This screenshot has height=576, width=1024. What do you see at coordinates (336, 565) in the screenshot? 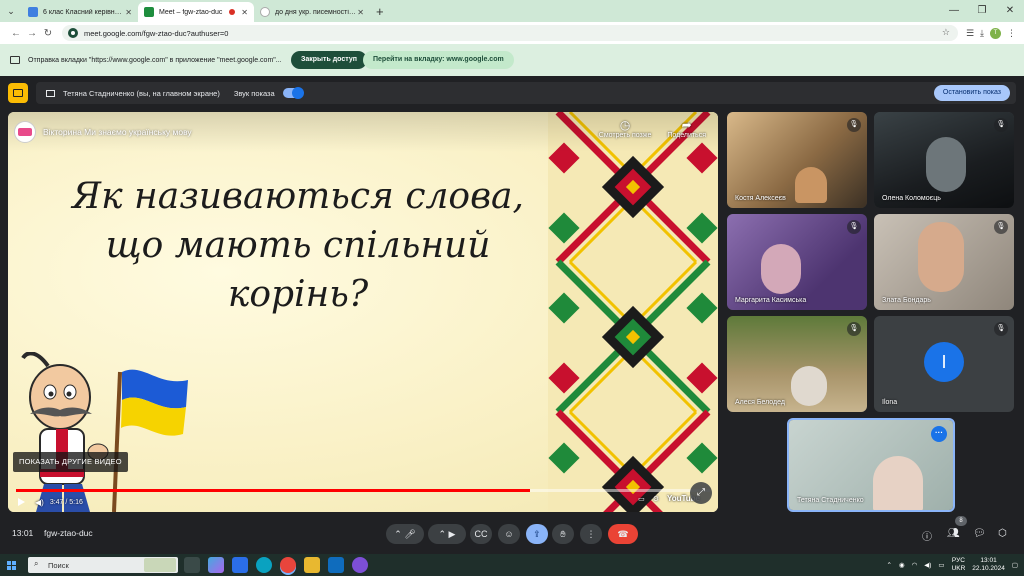
I see `outlook-icon` at bounding box center [336, 565].